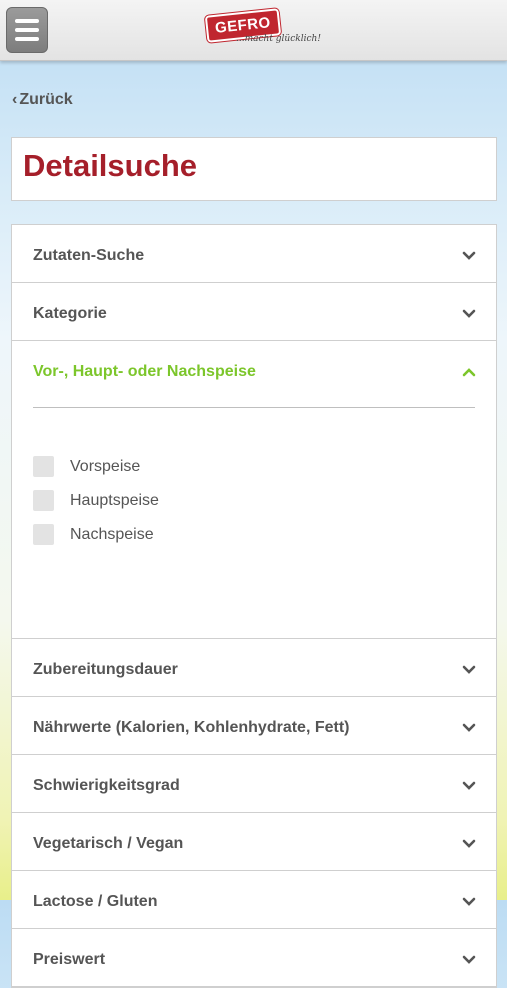  I want to click on app-header: GEFRO ...macht glücklich!, so click(253, 30).